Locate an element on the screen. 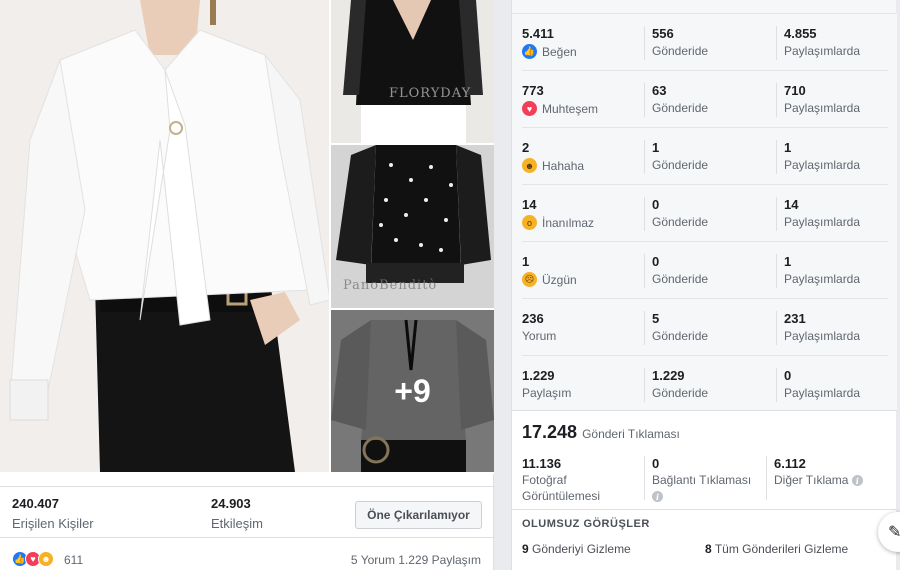 The width and height of the screenshot is (900, 570). other-clicks-value: 6.112 is located at coordinates (790, 463).